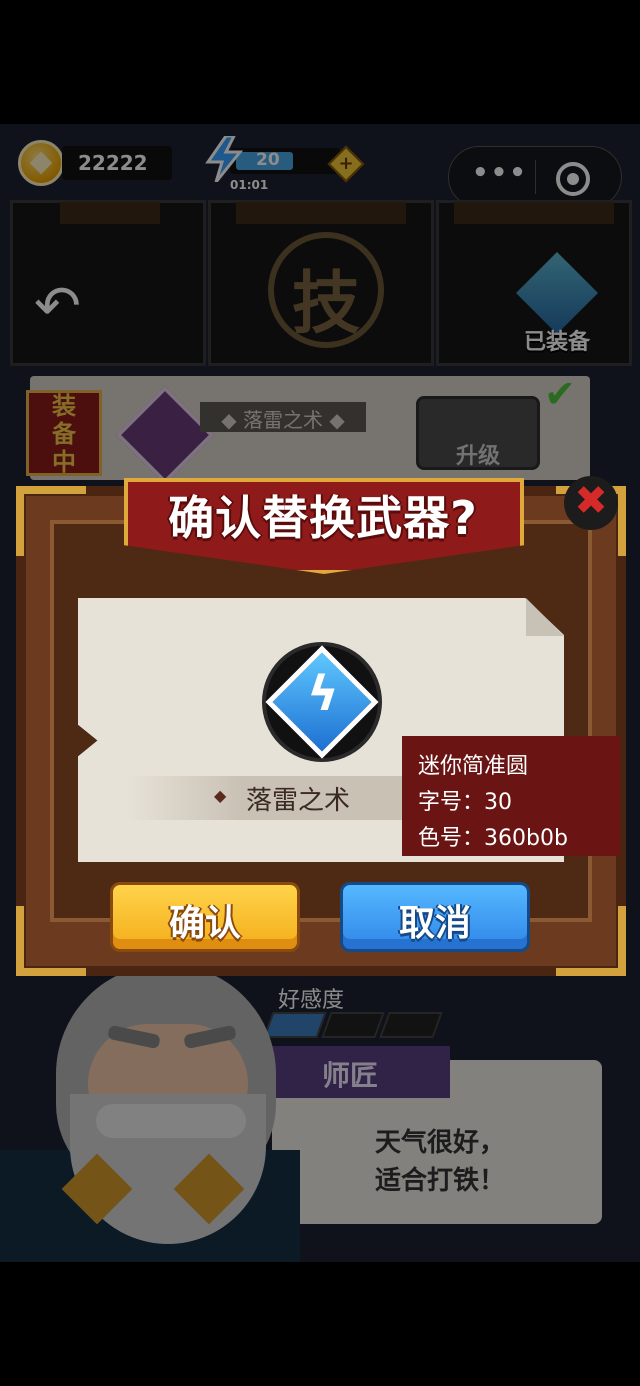 The image size is (640, 1386). Describe the element at coordinates (204, 923) in the screenshot. I see `confirm-label: 确认` at that location.